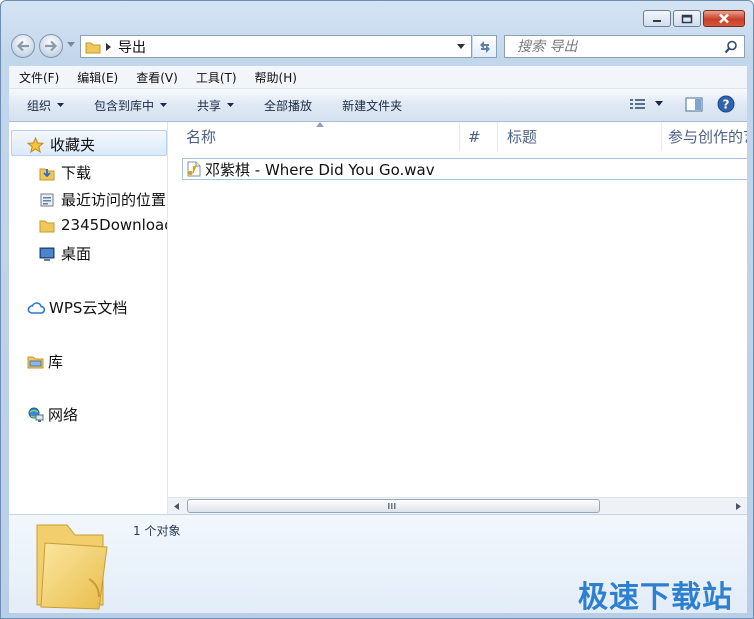 This screenshot has width=754, height=619. Describe the element at coordinates (47, 199) in the screenshot. I see `recent-places-icon` at that location.